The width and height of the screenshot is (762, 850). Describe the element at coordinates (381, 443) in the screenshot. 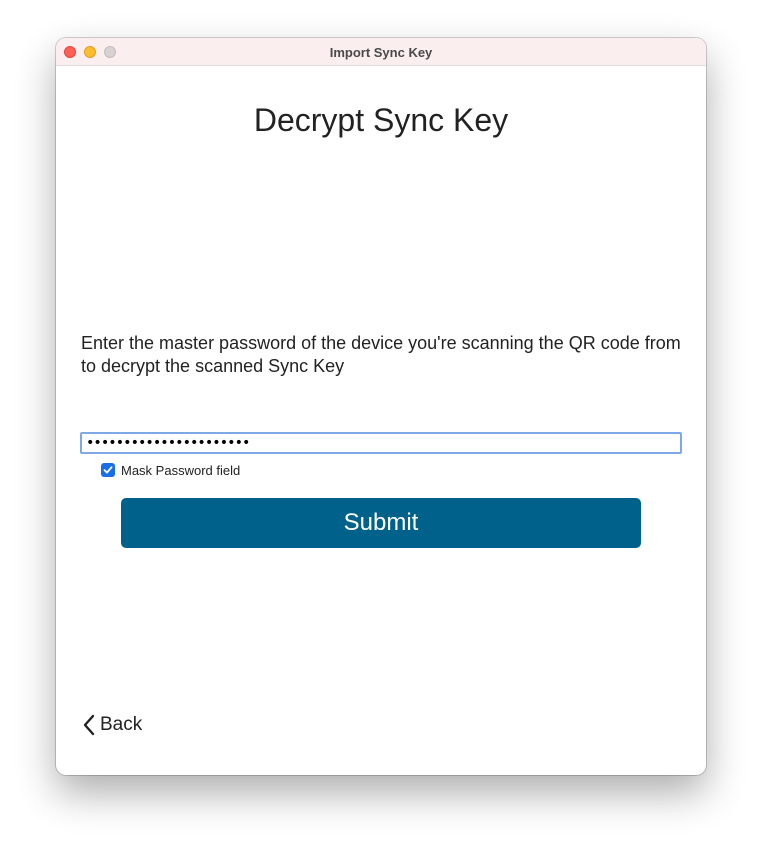

I see `master-password-input` at that location.